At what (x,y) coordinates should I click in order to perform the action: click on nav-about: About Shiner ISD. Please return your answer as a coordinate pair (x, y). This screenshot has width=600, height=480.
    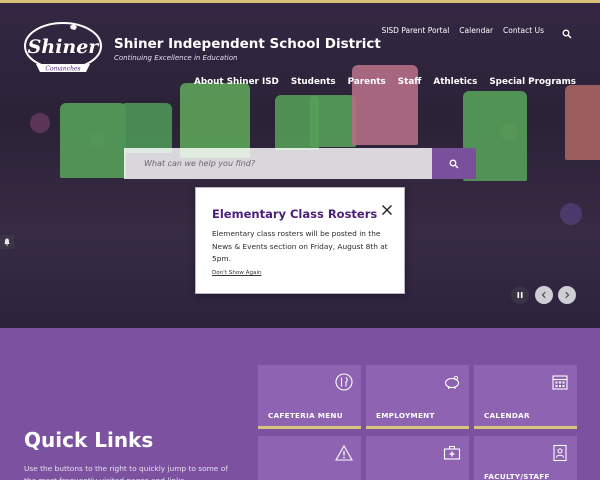
    Looking at the image, I should click on (236, 82).